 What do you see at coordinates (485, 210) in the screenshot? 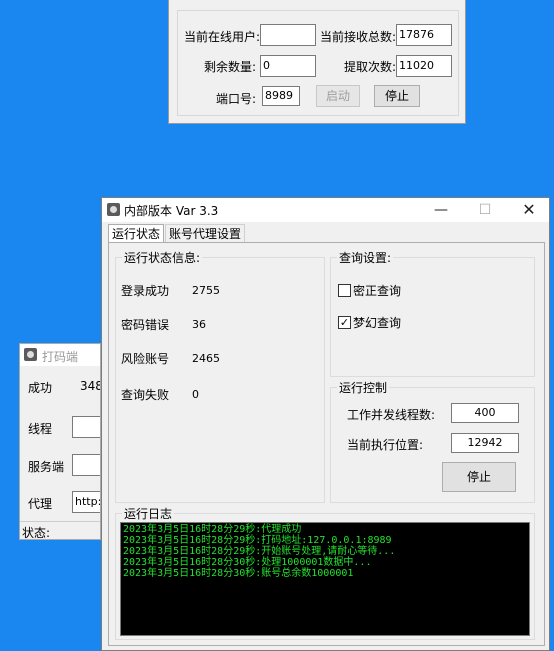
I see `maximize-icon: ☐` at bounding box center [485, 210].